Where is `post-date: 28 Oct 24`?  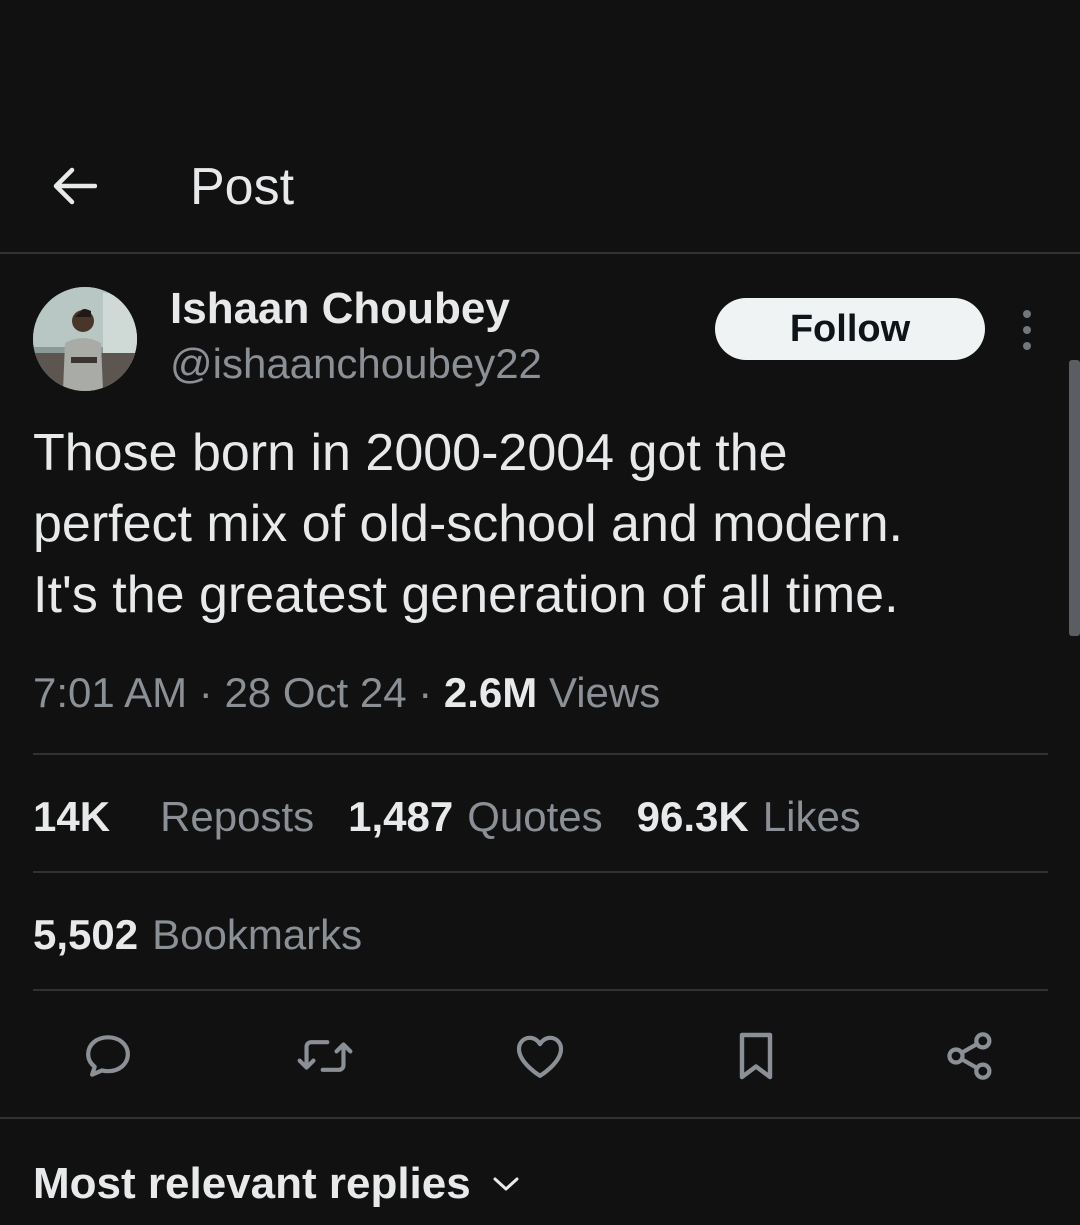
post-date: 28 Oct 24 is located at coordinates (315, 692).